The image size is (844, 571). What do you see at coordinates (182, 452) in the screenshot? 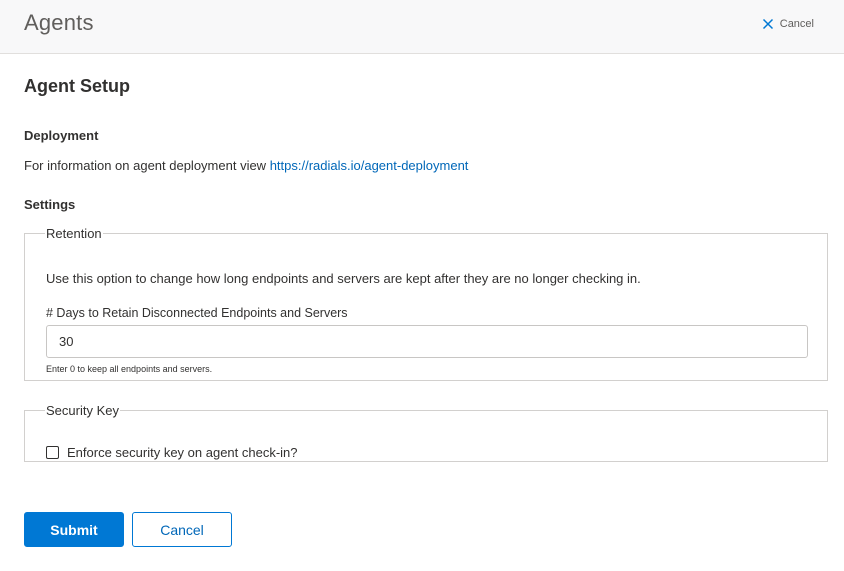
I see `enforce-security-key-label: Enforce security key on agent check-in?` at bounding box center [182, 452].